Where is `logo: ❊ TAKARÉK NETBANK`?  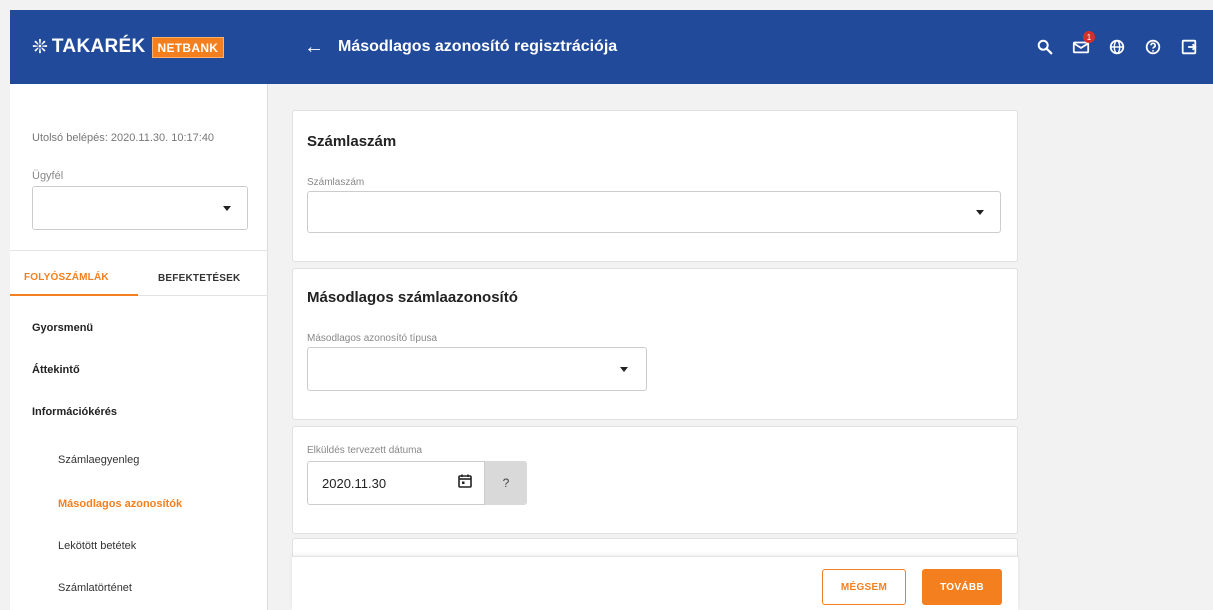
logo: ❊ TAKARÉK NETBANK is located at coordinates (161, 47).